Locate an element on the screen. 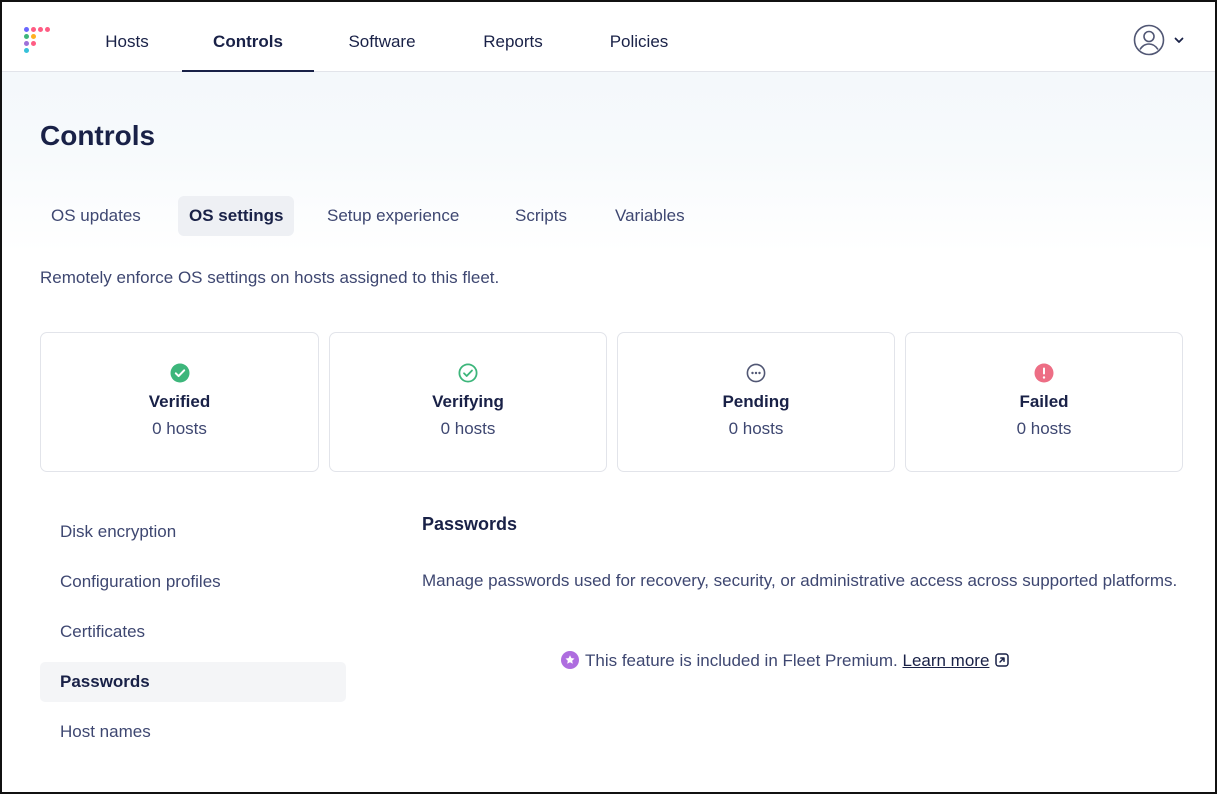 The height and width of the screenshot is (794, 1217). nav-hosts: Hosts is located at coordinates (127, 37).